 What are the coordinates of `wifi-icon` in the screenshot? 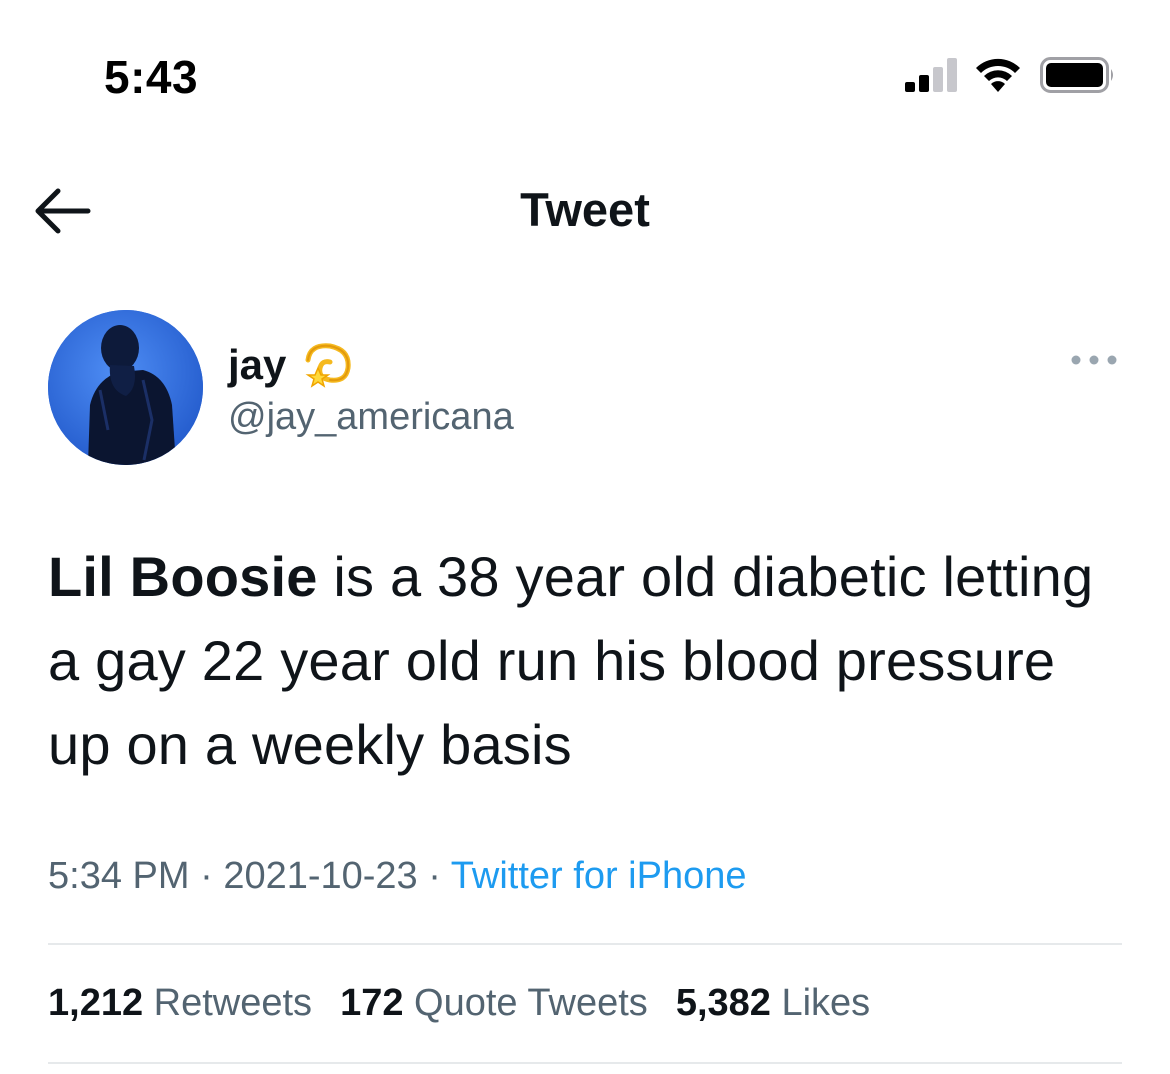 It's located at (998, 75).